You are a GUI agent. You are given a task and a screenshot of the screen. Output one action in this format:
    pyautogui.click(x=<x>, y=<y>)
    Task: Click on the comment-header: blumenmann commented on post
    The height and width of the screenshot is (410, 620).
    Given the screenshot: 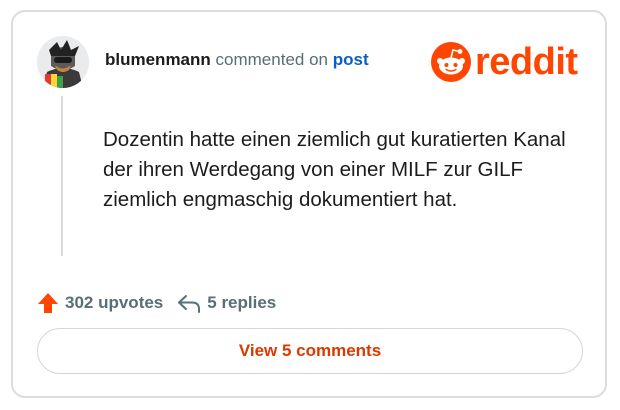 What is the action you would take?
    pyautogui.click(x=237, y=60)
    